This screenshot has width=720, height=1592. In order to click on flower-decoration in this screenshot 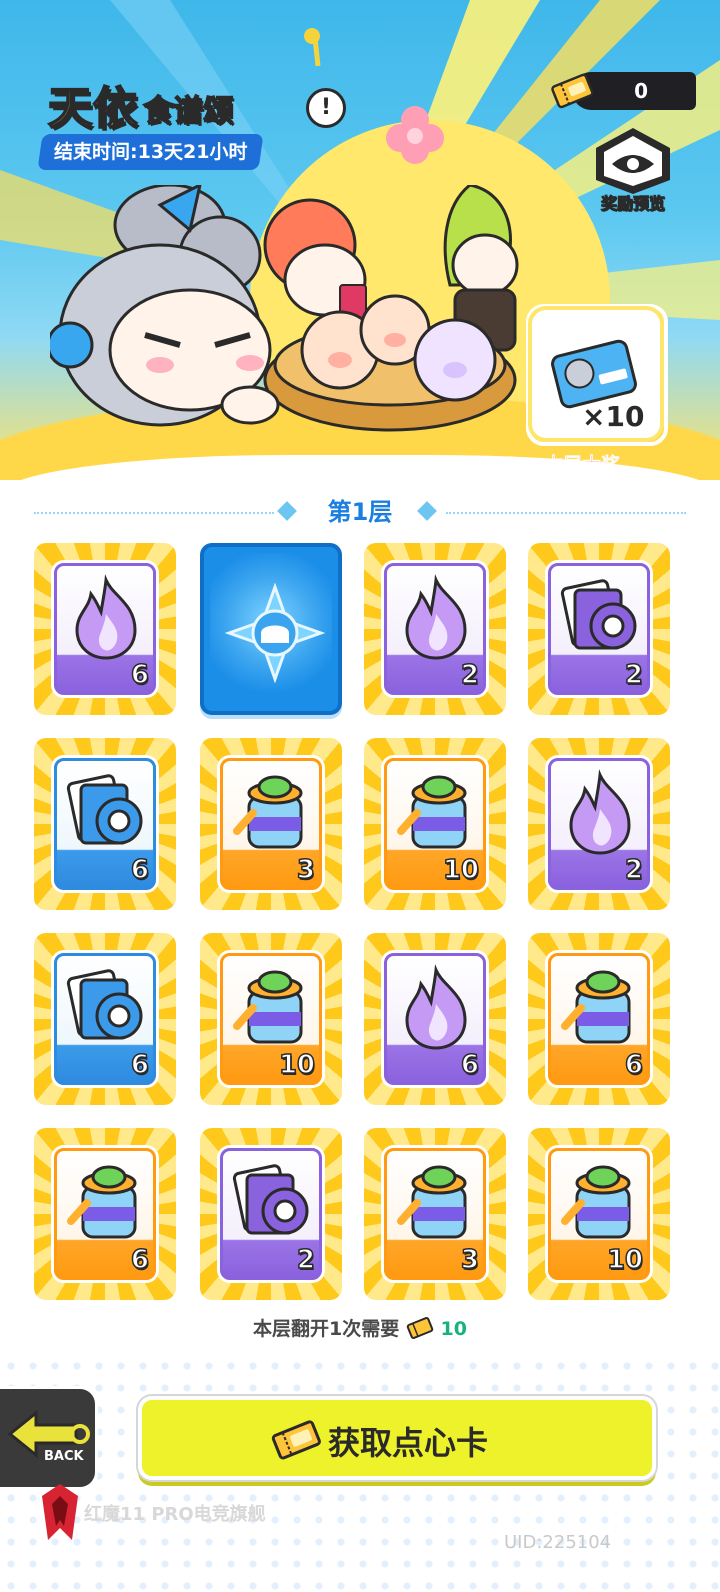, I will do `click(415, 135)`.